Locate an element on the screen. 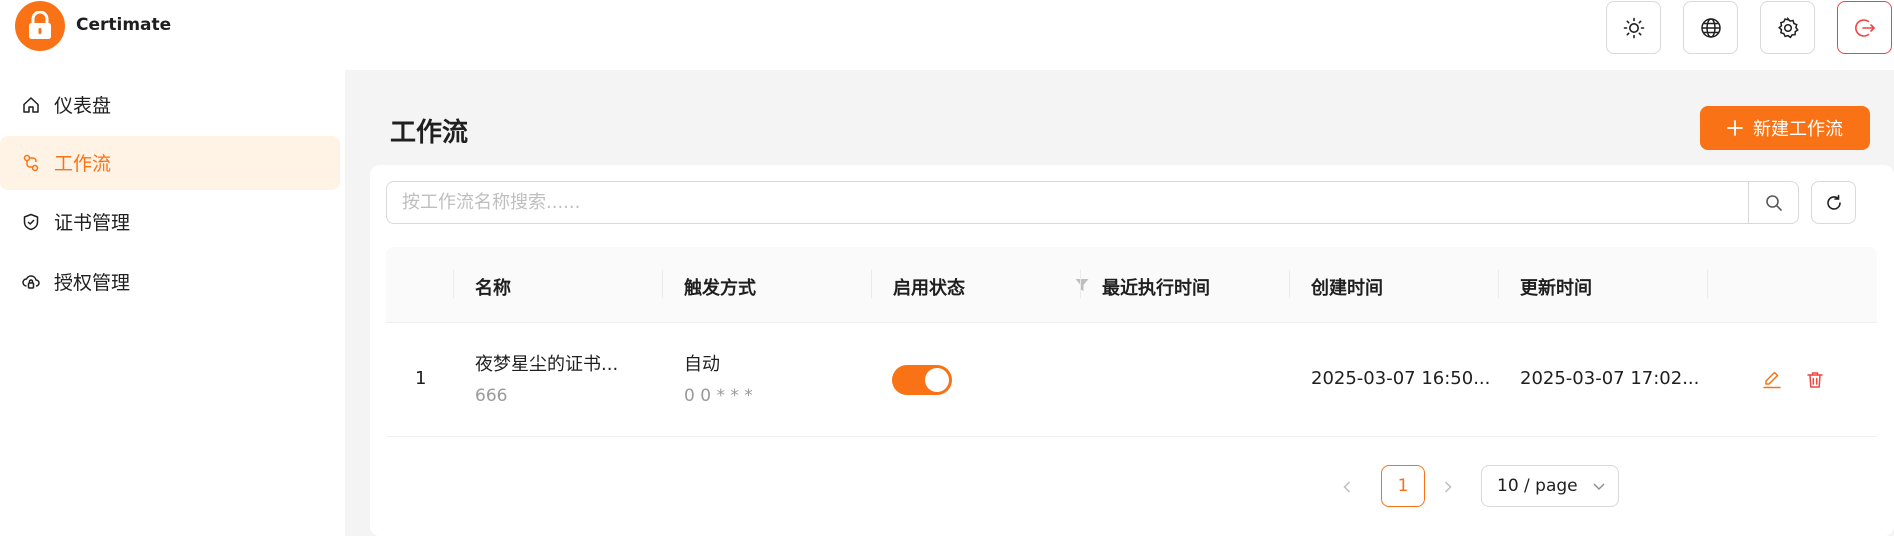 Image resolution: width=1894 pixels, height=536 pixels. edit-icon is located at coordinates (1772, 380).